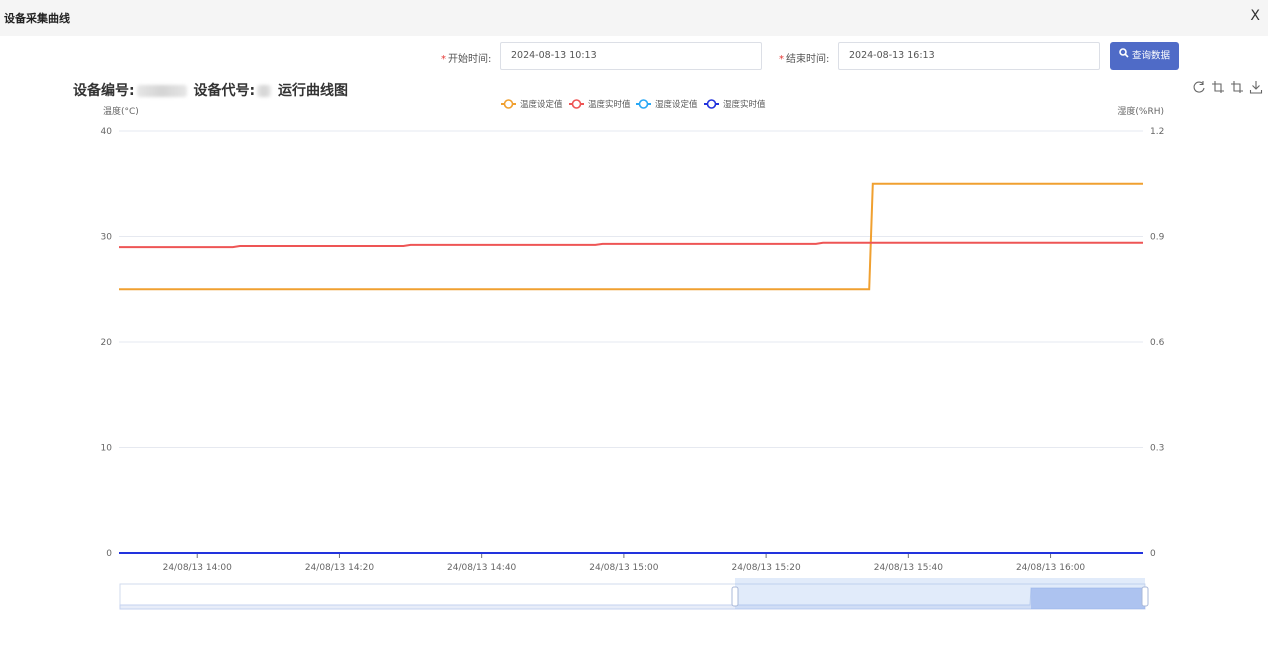 The height and width of the screenshot is (653, 1268). What do you see at coordinates (109, 554) in the screenshot?
I see `y-left-tick-label: 0` at bounding box center [109, 554].